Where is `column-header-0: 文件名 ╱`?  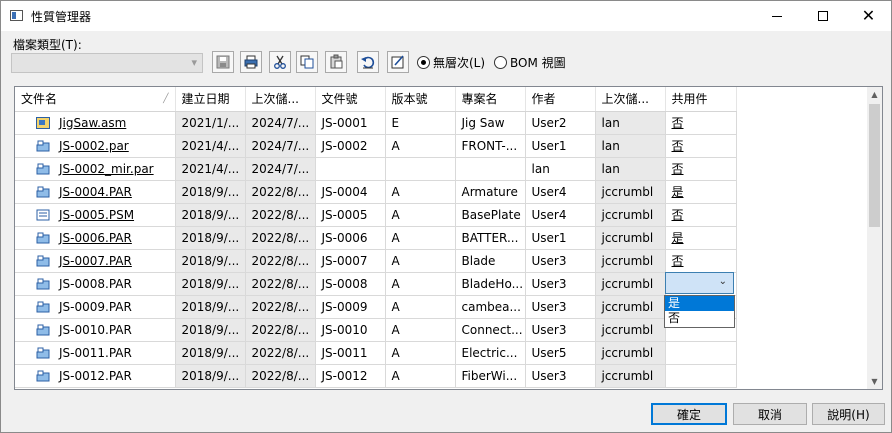 column-header-0: 文件名 ╱ is located at coordinates (95, 99).